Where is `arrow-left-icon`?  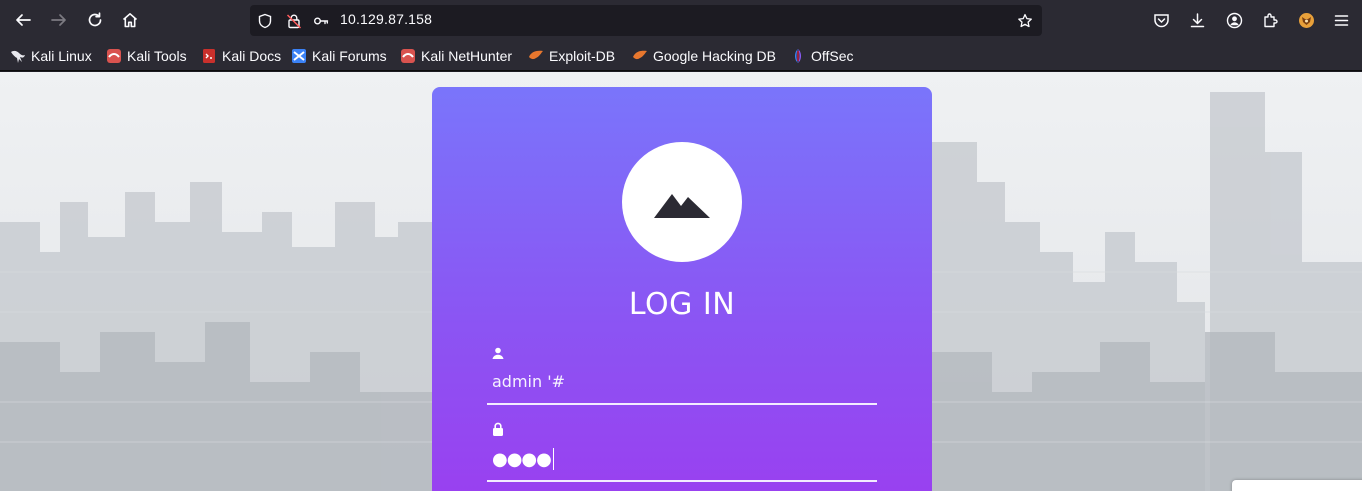 arrow-left-icon is located at coordinates (23, 20).